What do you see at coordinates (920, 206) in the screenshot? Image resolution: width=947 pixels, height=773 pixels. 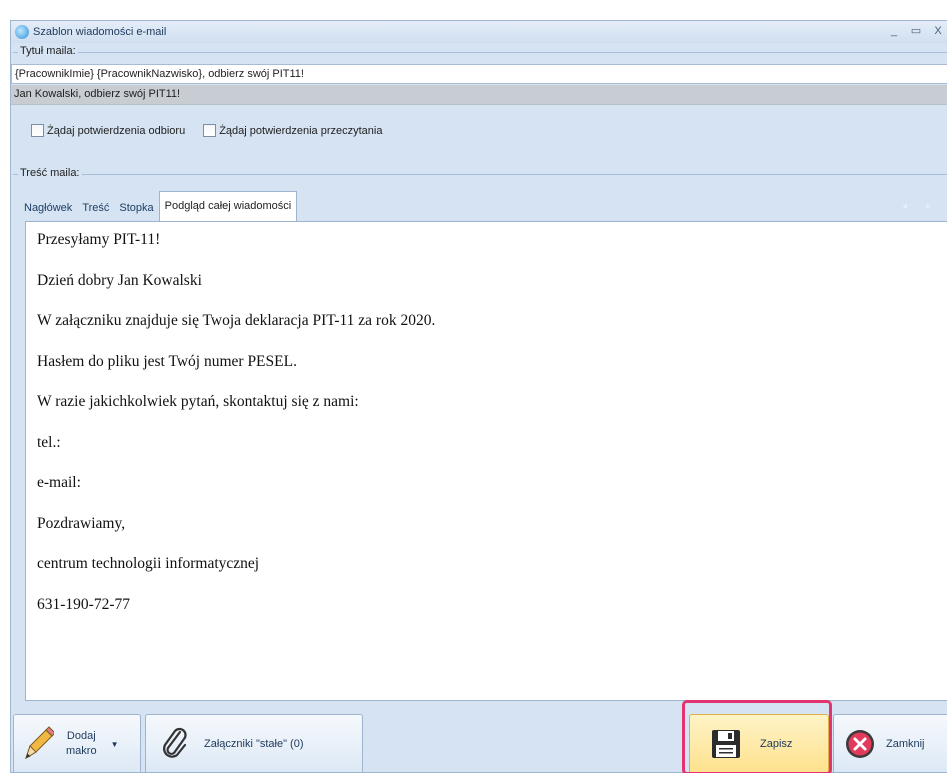 I see `tab-scroll-arrows: ◂ ▸` at bounding box center [920, 206].